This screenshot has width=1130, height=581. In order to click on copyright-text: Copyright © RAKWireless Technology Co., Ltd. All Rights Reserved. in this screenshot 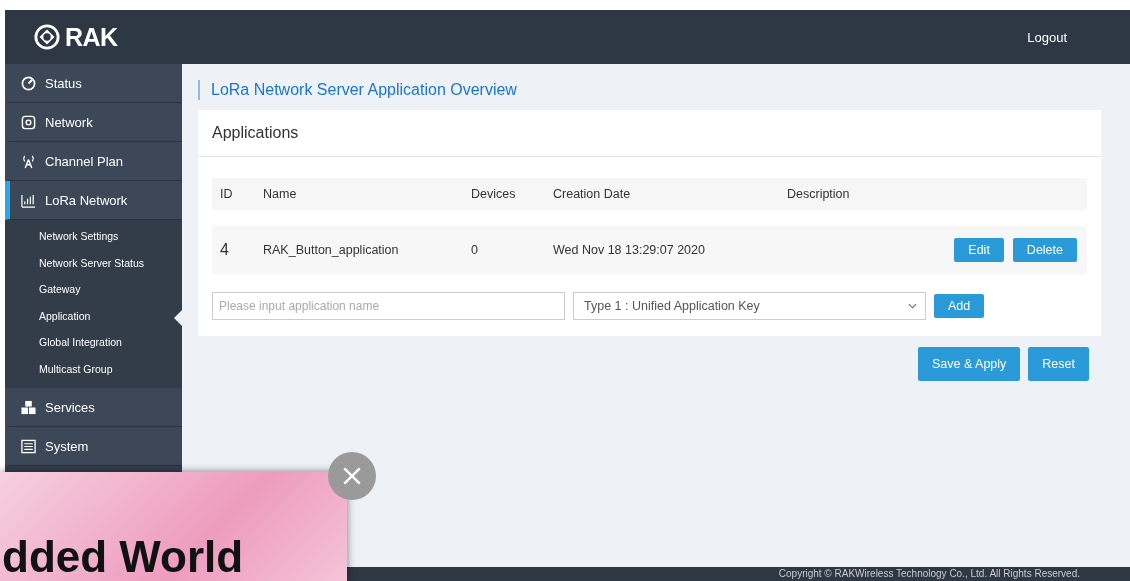, I will do `click(929, 574)`.